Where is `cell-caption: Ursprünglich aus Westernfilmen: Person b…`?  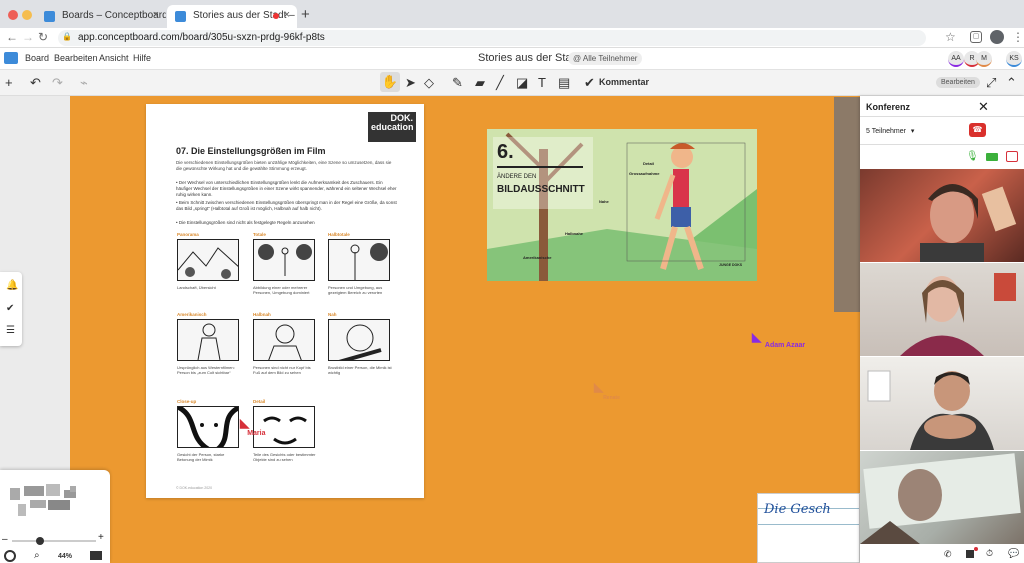
cell-caption: Ursprünglich aus Westernfilmen: Person b… is located at coordinates (206, 370).